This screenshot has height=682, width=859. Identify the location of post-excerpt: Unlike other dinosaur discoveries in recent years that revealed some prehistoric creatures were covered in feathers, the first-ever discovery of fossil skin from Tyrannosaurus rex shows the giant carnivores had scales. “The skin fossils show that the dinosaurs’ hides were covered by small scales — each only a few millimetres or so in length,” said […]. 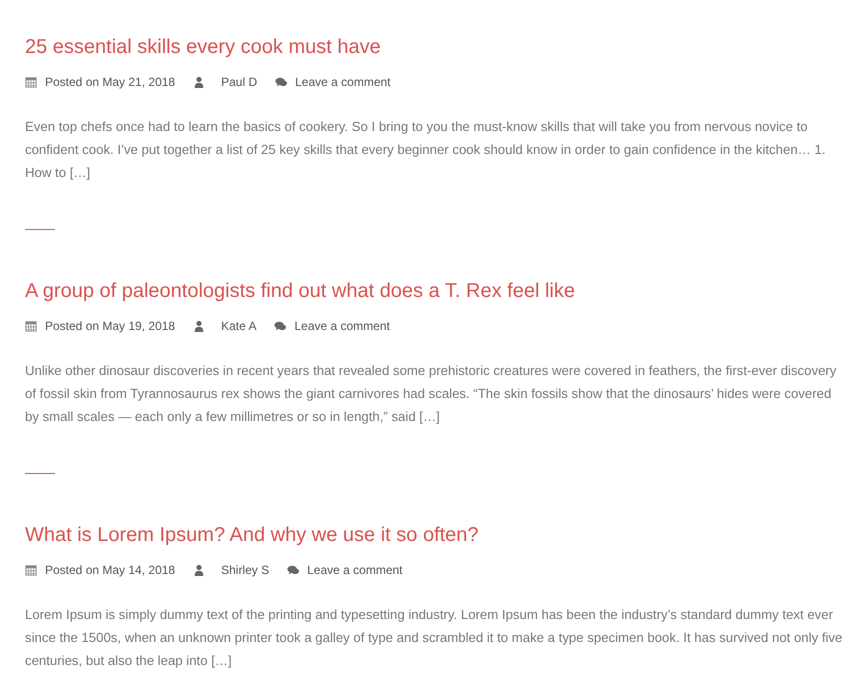
(431, 394).